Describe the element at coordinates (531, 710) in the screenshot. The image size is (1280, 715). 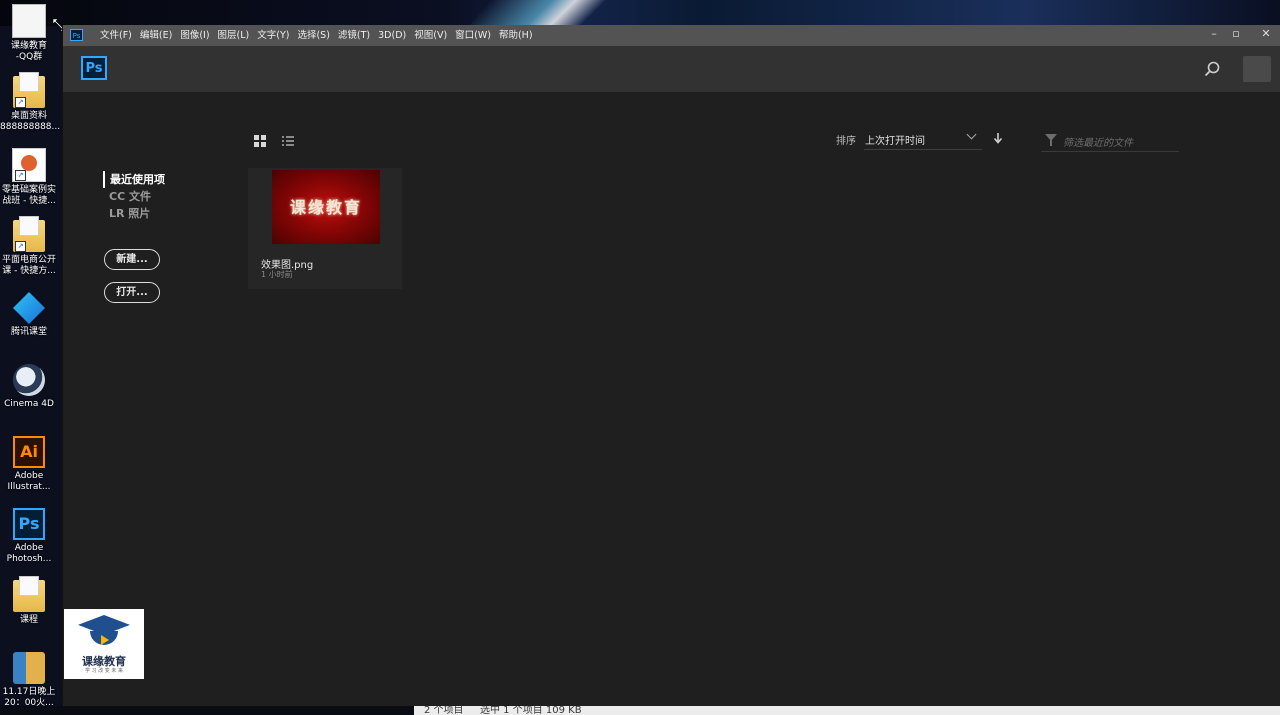
I see `status-selected: 选中 1 个项目 109 KB` at that location.